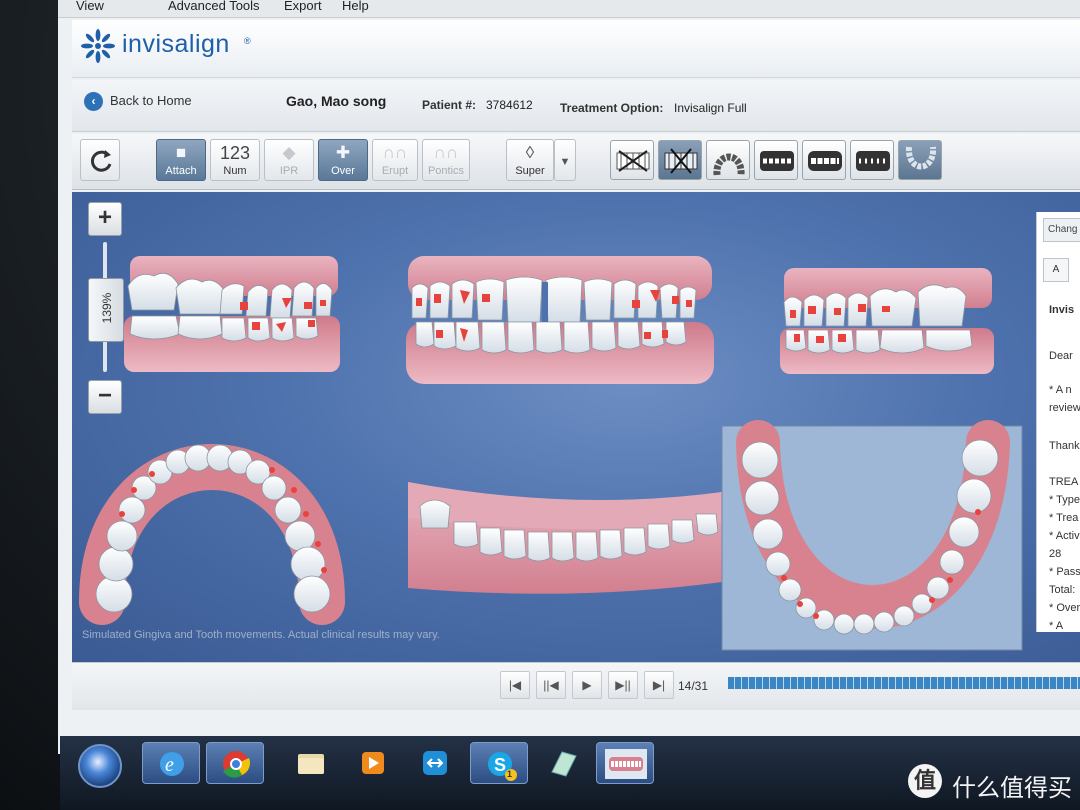 This screenshot has height=810, width=1080. I want to click on notes-line: * Activ, so click(1064, 536).